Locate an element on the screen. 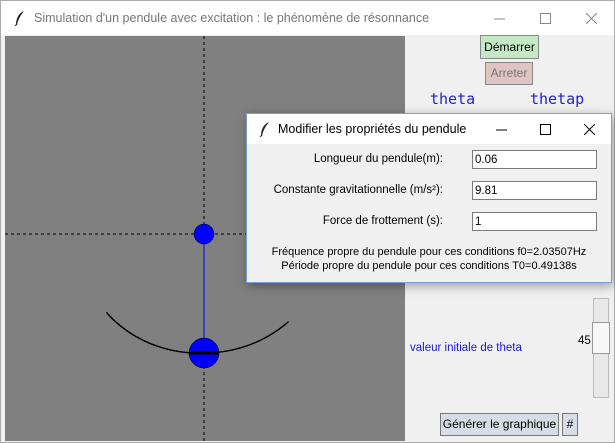 This screenshot has height=443, width=615. dialog-title: Modifier les propriétés du pendule is located at coordinates (372, 129).